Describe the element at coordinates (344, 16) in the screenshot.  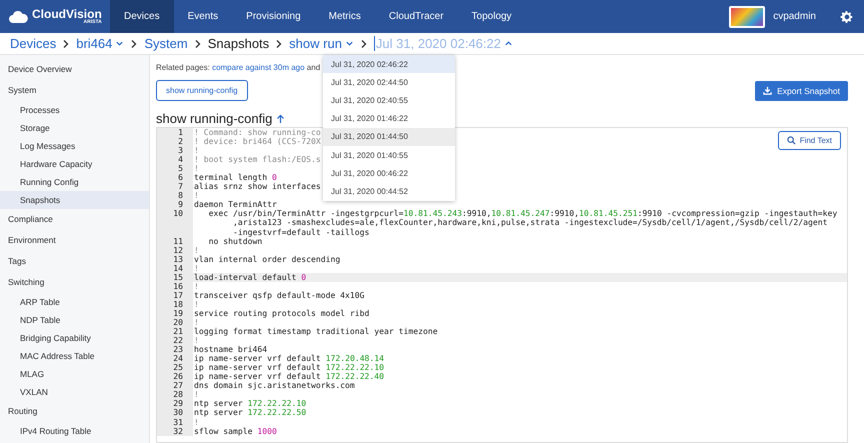
I see `nav-tab: Metrics` at that location.